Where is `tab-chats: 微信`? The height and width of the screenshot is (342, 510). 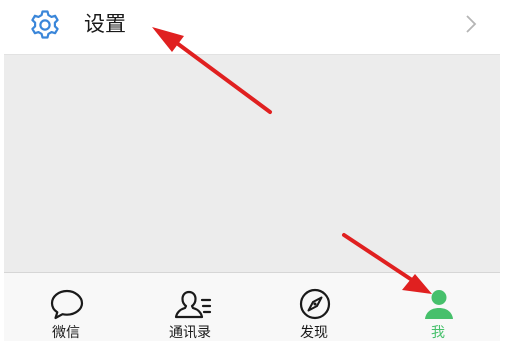
tab-chats: 微信 is located at coordinates (66, 307).